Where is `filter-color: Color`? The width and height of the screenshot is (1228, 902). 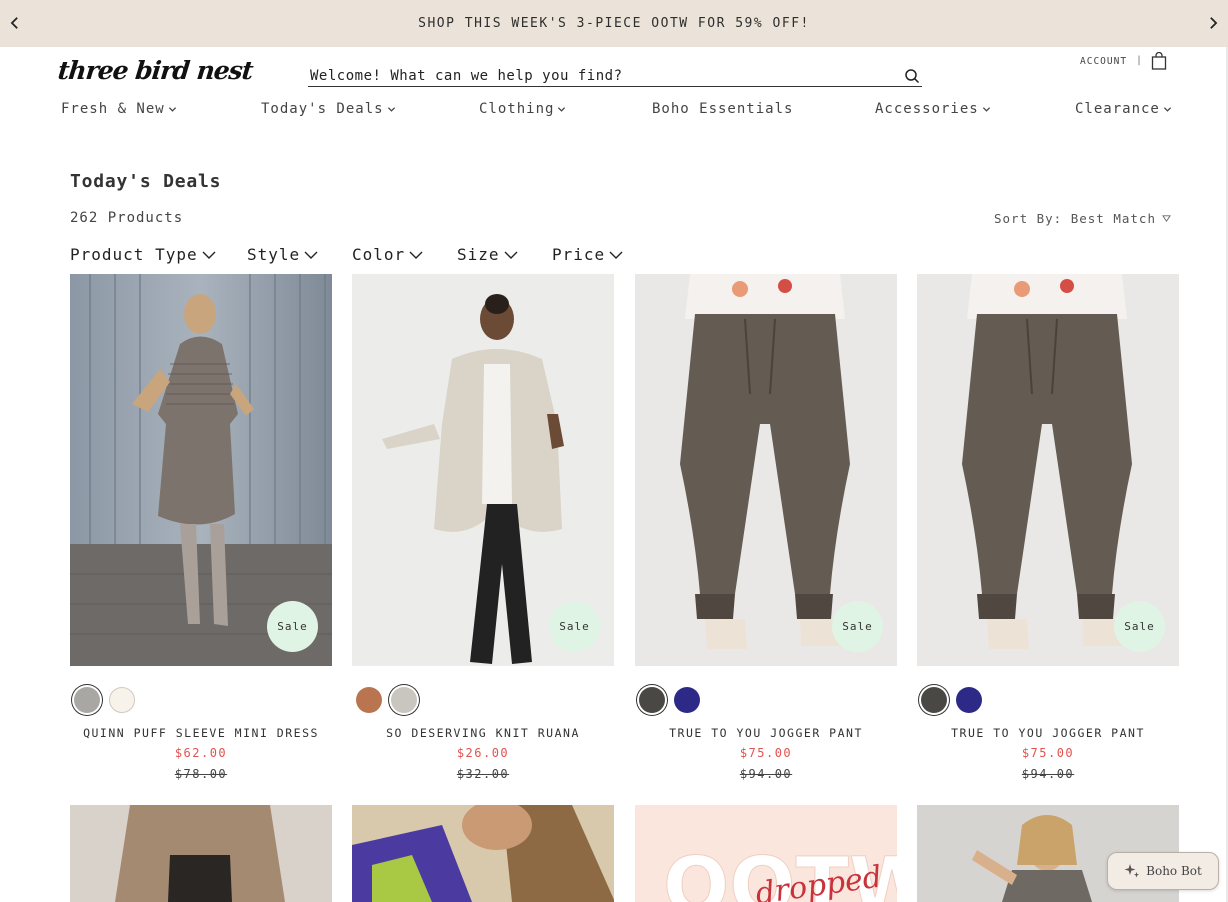
filter-color: Color is located at coordinates (387, 254).